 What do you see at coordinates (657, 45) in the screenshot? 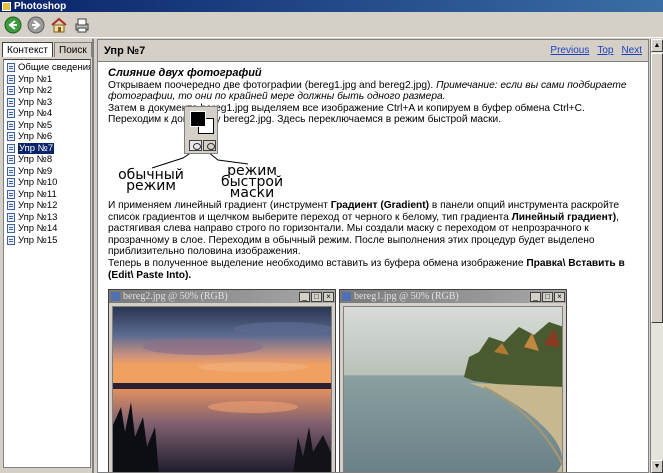
I see `scroll-up-icon: ▲` at bounding box center [657, 45].